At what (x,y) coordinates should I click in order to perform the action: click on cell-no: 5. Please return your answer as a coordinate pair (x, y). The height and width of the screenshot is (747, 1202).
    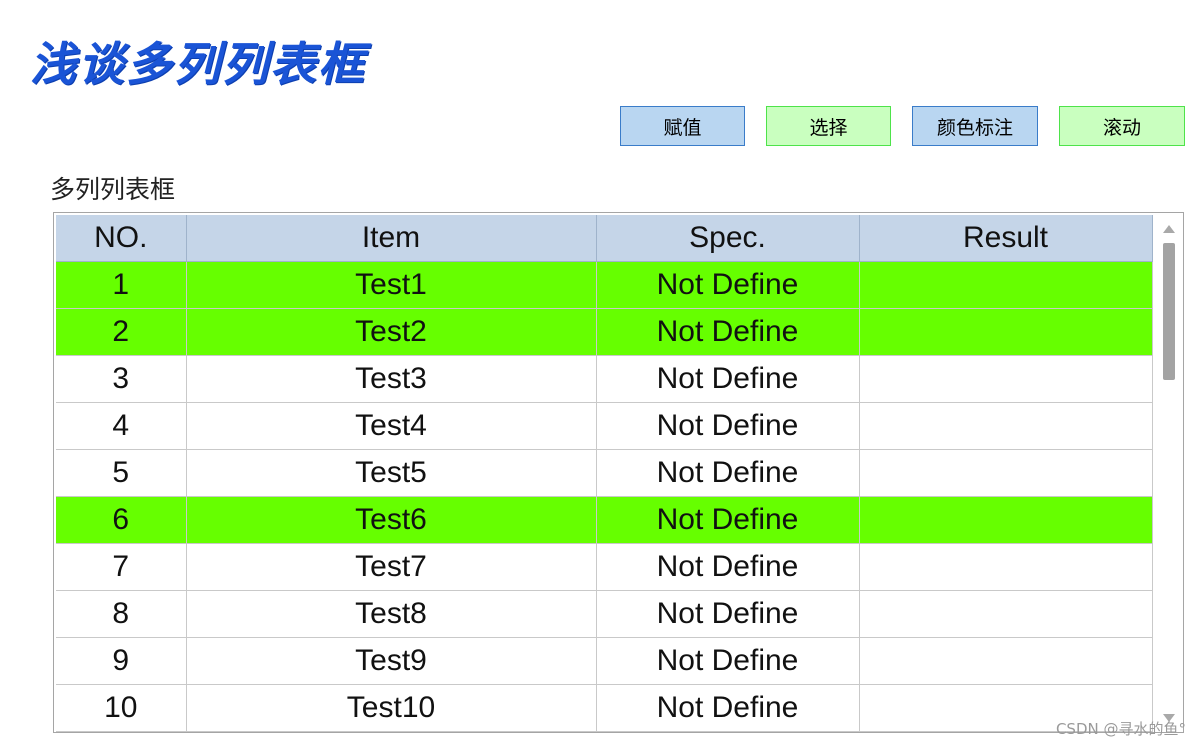
    Looking at the image, I should click on (121, 473).